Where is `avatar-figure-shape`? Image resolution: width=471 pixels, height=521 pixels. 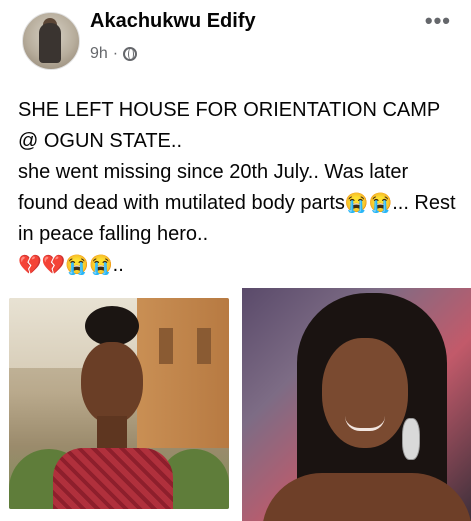 avatar-figure-shape is located at coordinates (50, 43).